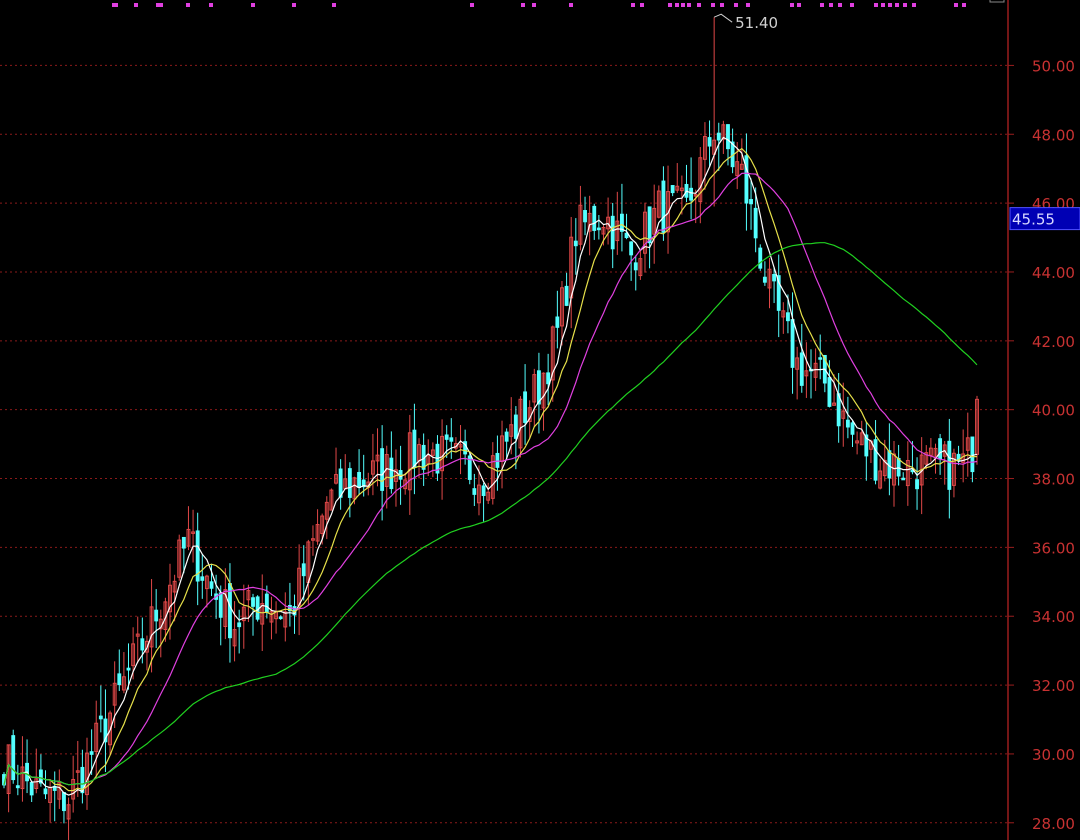  What do you see at coordinates (1053, 342) in the screenshot?
I see `y-tick-label: 42.00` at bounding box center [1053, 342].